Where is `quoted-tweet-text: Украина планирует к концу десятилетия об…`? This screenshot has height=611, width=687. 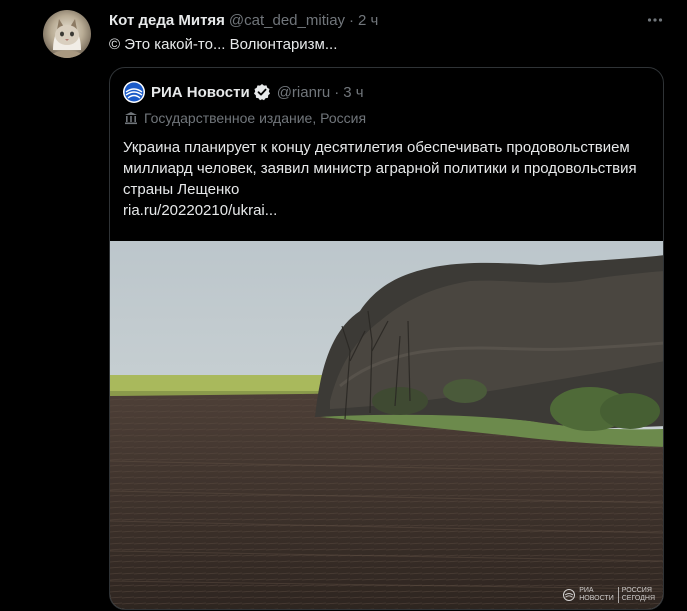
quoted-tweet-text: Украина планирует к концу десятилетия об… is located at coordinates (383, 179).